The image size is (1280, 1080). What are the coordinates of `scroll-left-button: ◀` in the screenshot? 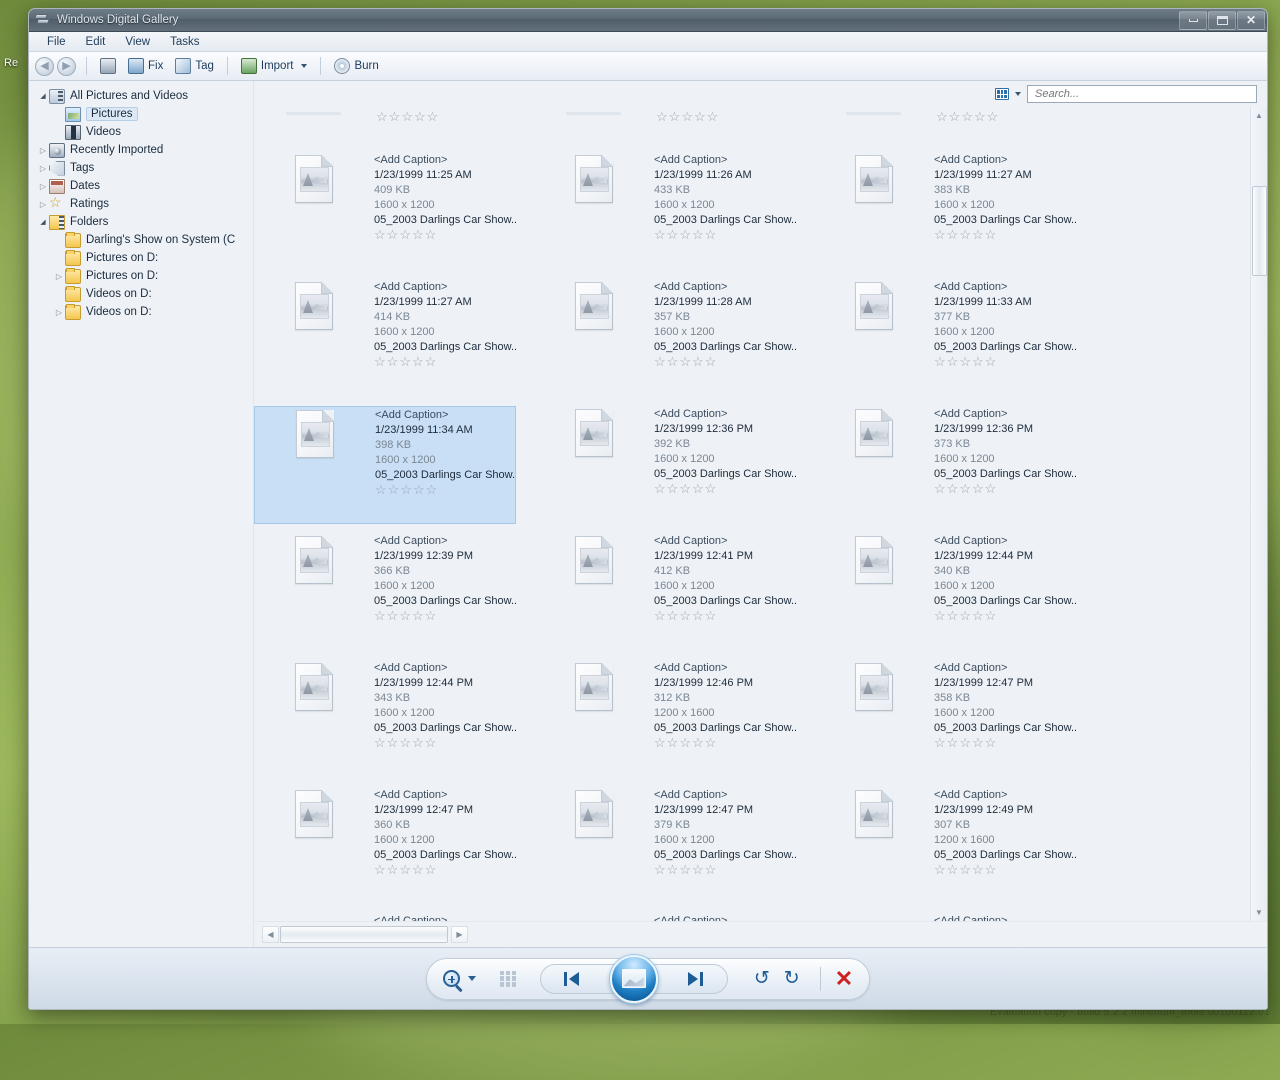 It's located at (270, 934).